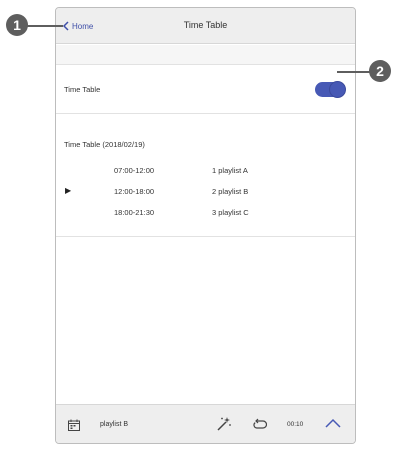 The height and width of the screenshot is (451, 401). Describe the element at coordinates (114, 424) in the screenshot. I see `current-playlist-name: playlist B` at that location.